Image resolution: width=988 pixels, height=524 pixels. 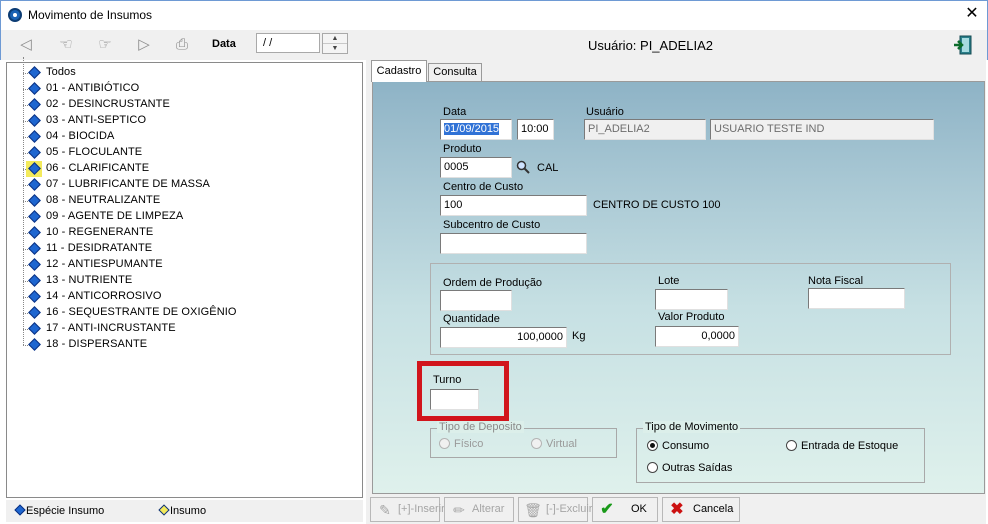 I want to click on quantidade-label: Quantidade, so click(x=471, y=319).